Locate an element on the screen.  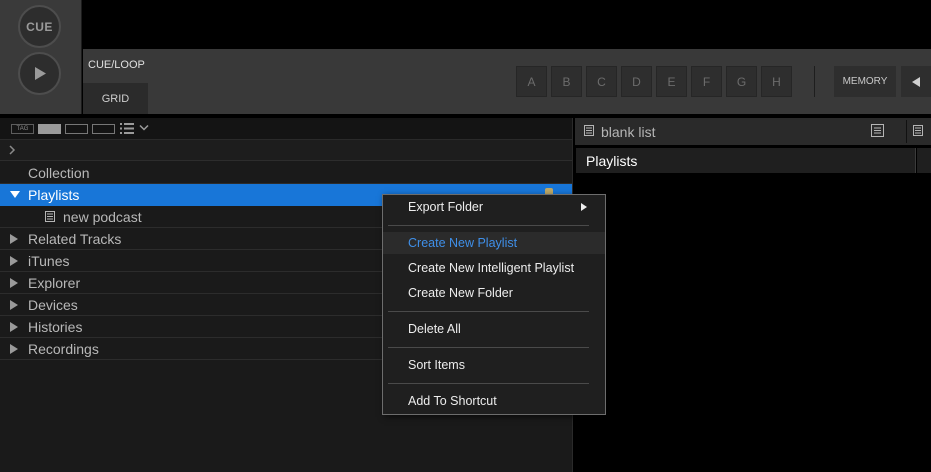
play-icon is located at coordinates (40, 73).